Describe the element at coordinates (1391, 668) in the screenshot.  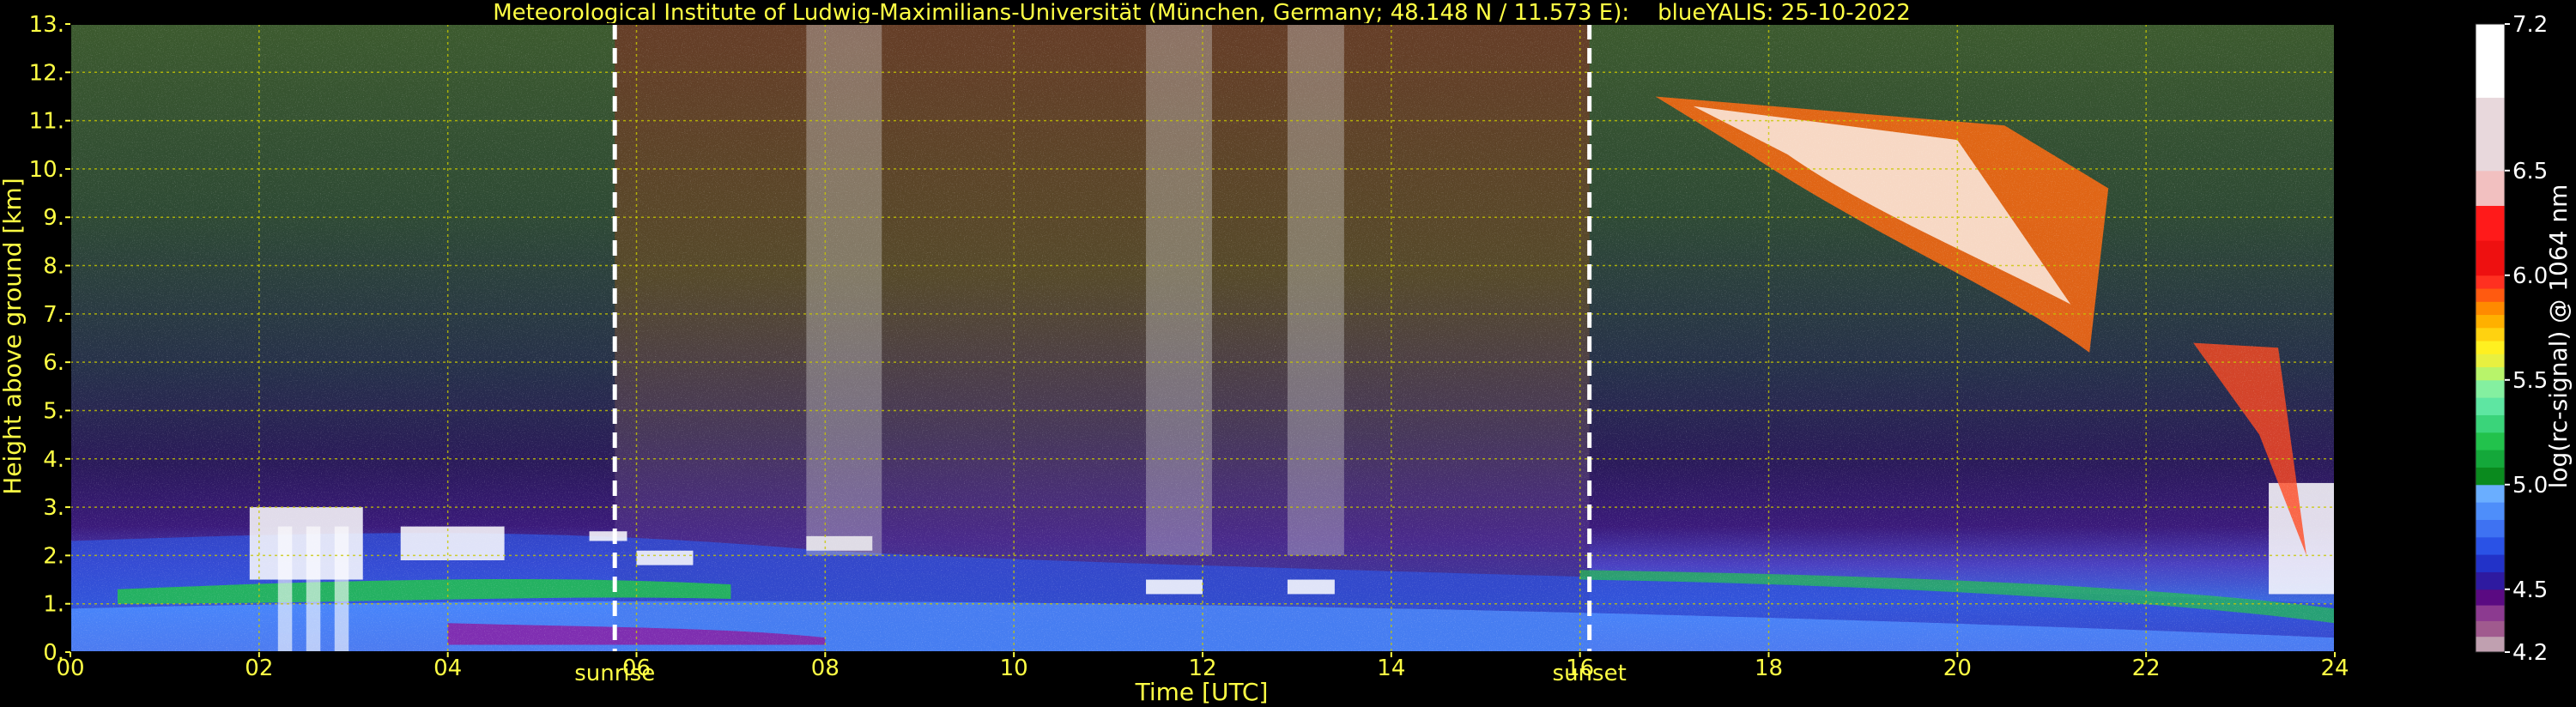
I see `x-tick-label: 14` at that location.